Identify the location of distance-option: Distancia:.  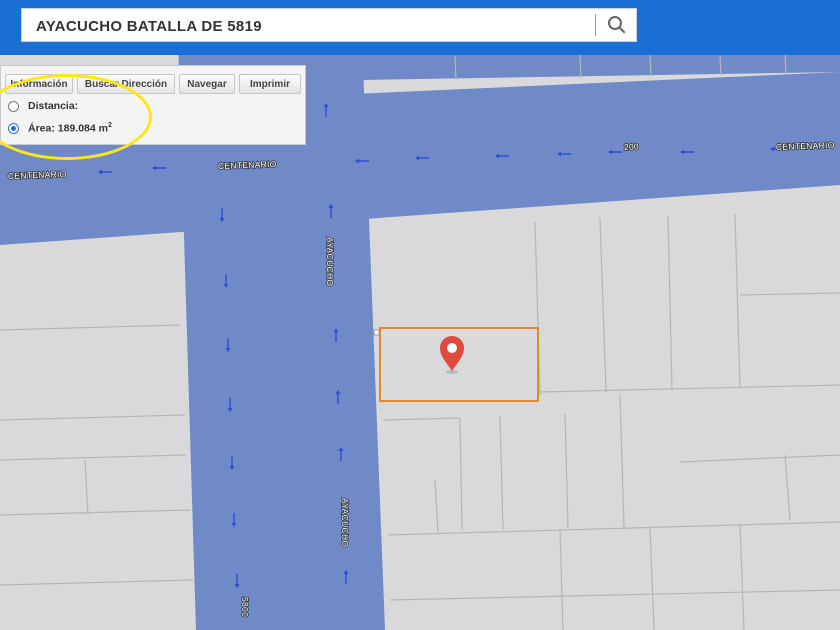
(43, 106).